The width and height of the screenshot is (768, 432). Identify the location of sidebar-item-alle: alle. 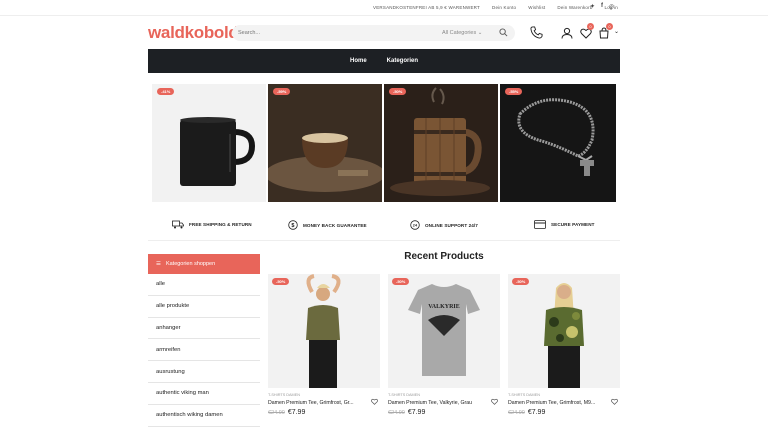
(204, 285).